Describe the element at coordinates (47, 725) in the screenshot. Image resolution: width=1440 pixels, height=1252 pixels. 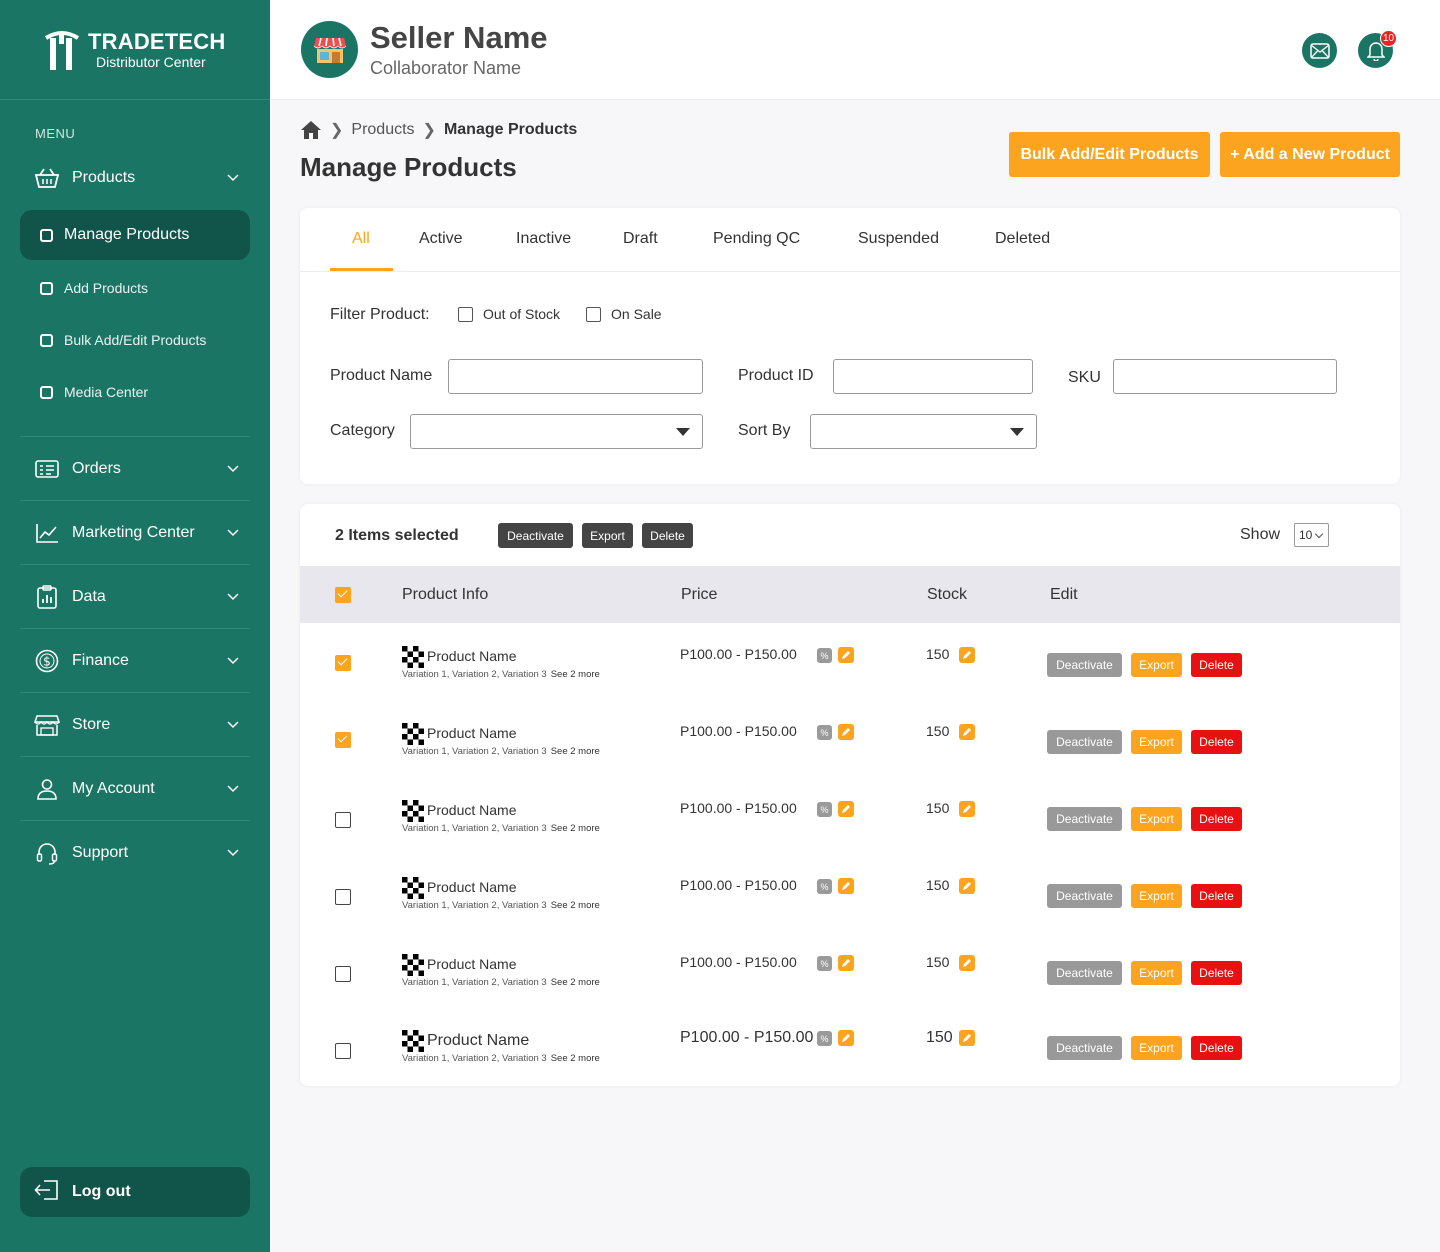
I see `storefront-icon` at that location.